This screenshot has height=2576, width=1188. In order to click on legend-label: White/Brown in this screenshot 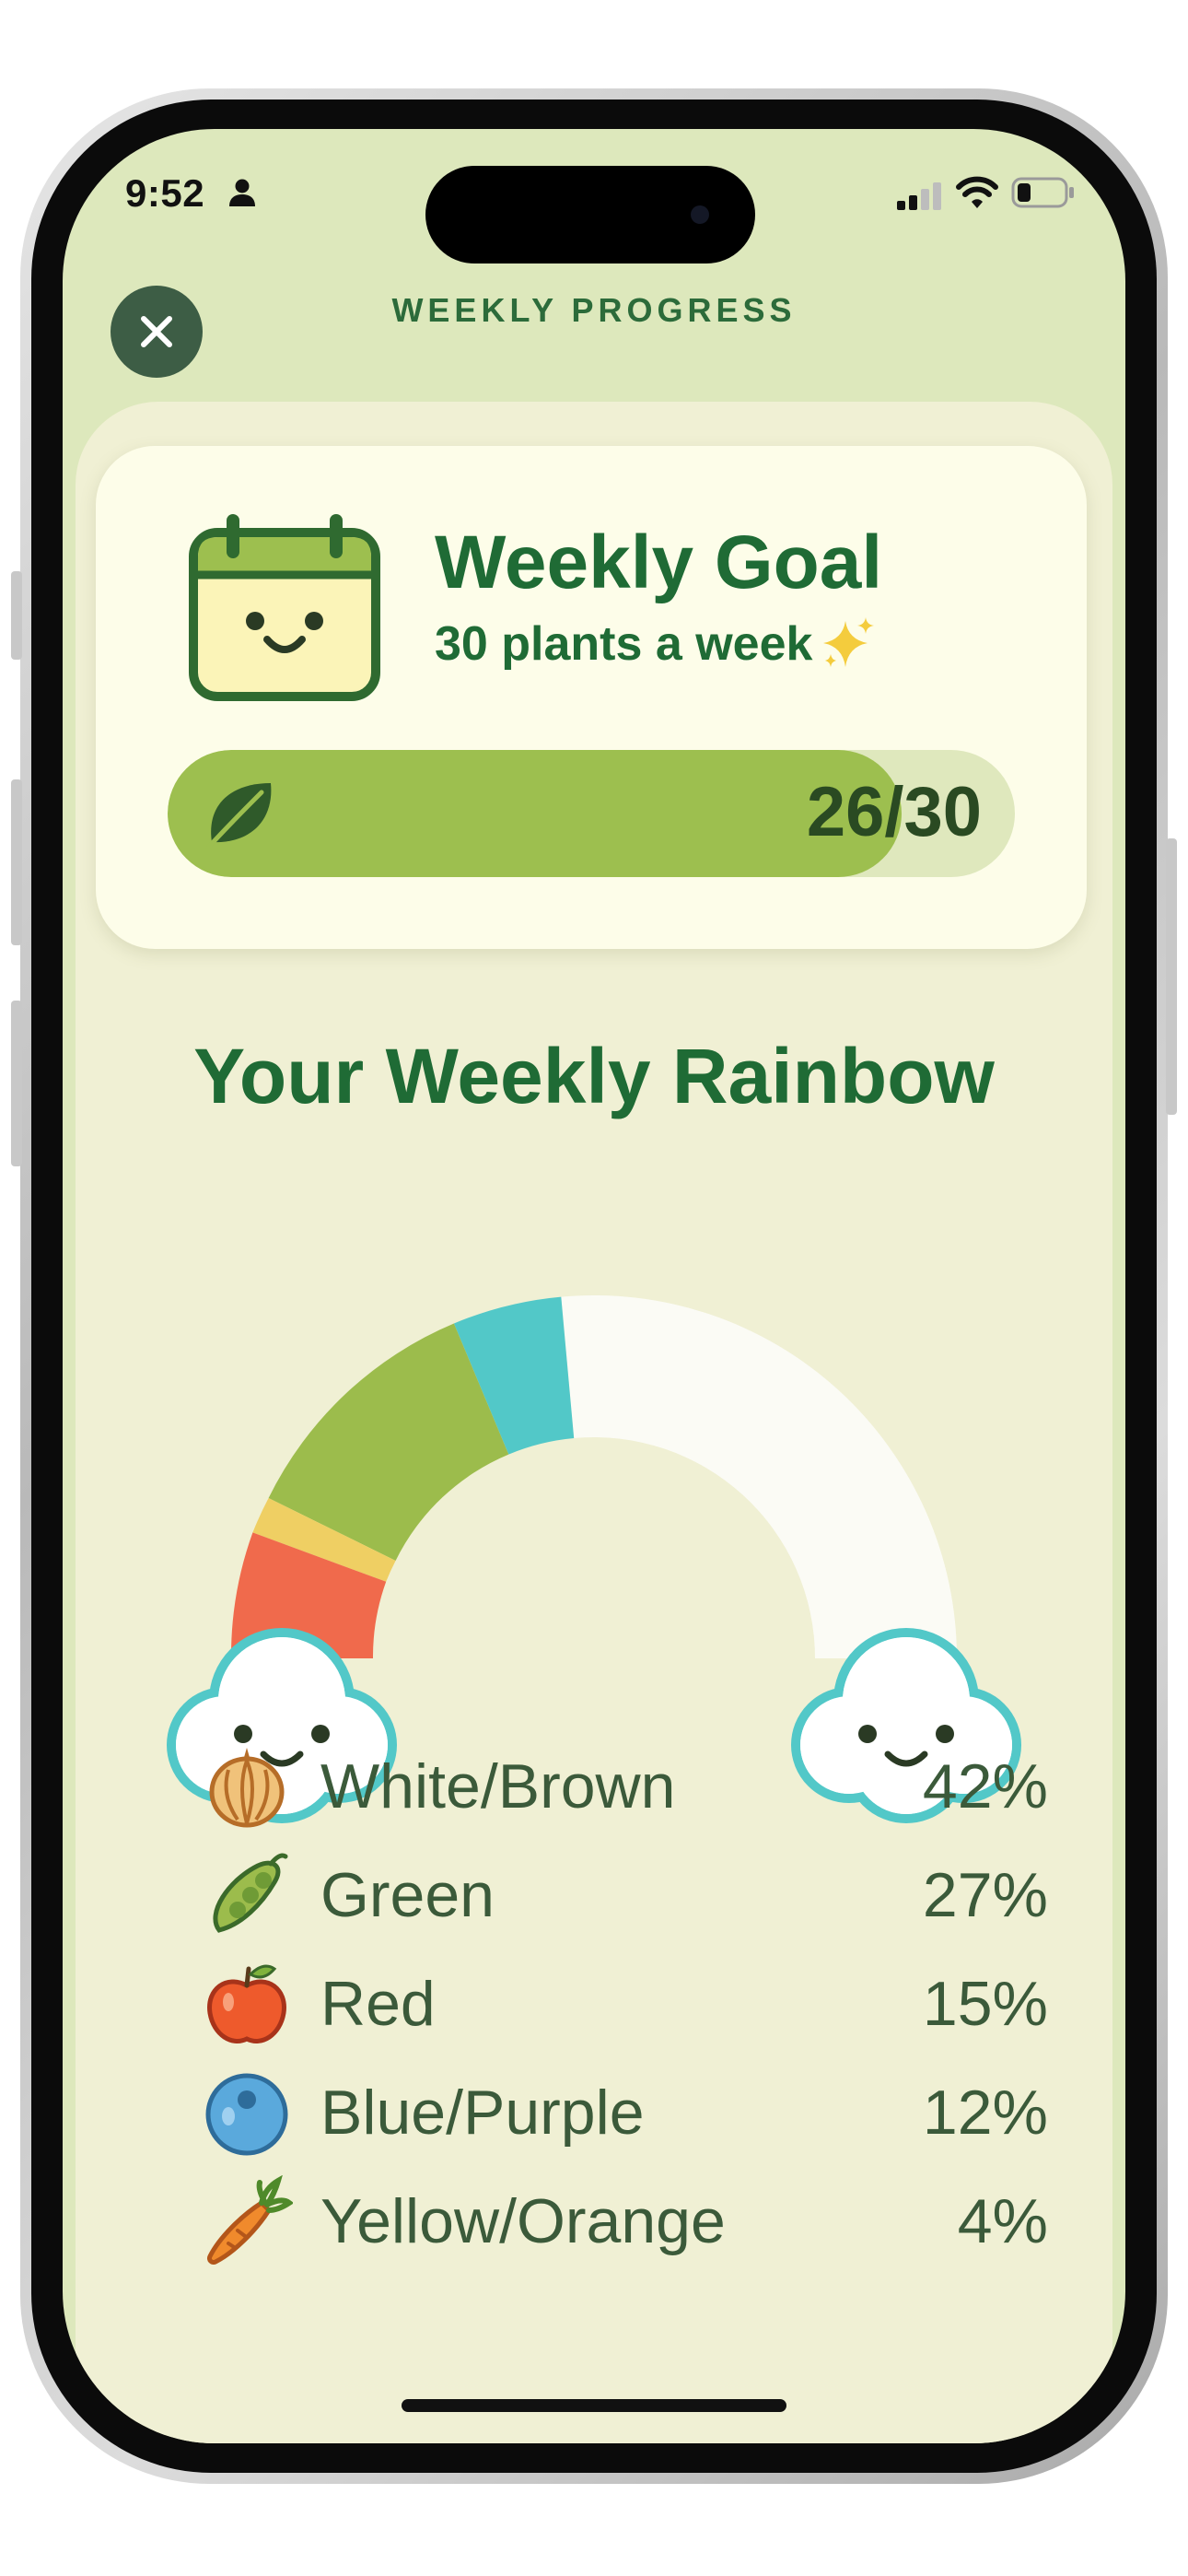, I will do `click(498, 1786)`.